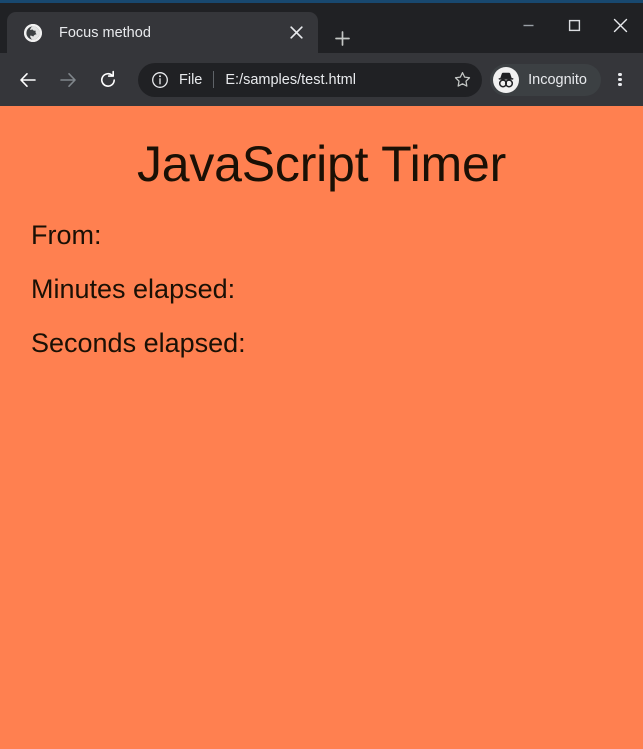 Image resolution: width=643 pixels, height=749 pixels. I want to click on address-bar: File E:/samples/test.html, so click(310, 79).